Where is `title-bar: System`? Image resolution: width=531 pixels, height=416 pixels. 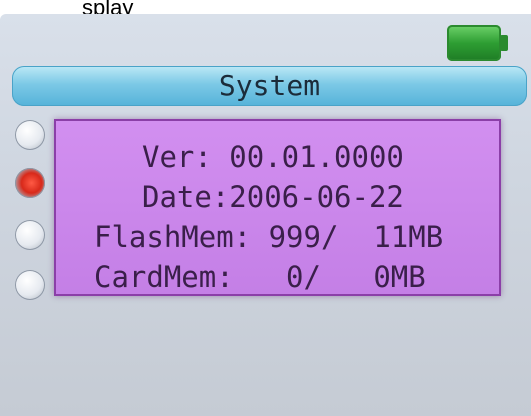 title-bar: System is located at coordinates (269, 86).